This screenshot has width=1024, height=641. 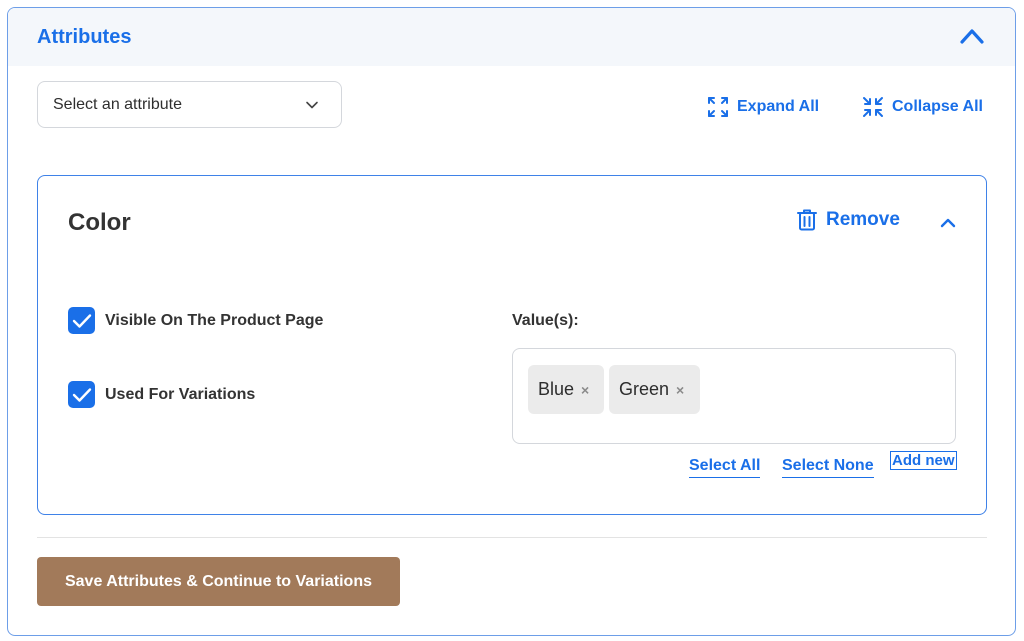 I want to click on chevron-down-icon, so click(x=312, y=105).